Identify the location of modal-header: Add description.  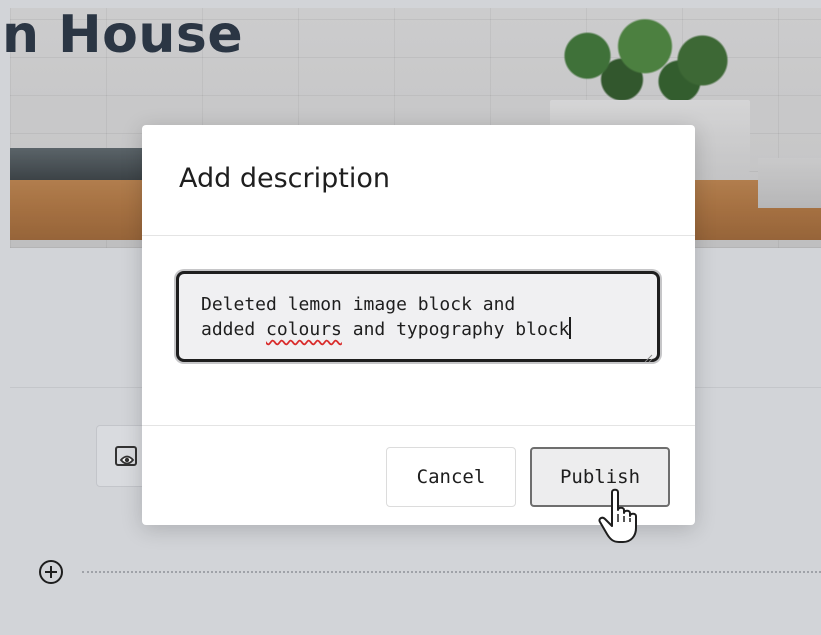
(418, 180).